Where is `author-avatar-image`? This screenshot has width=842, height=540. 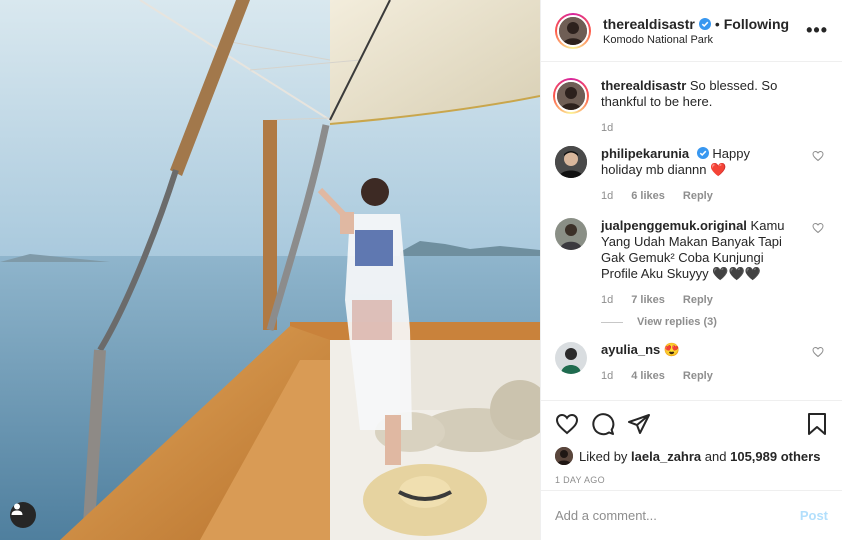 author-avatar-image is located at coordinates (573, 30).